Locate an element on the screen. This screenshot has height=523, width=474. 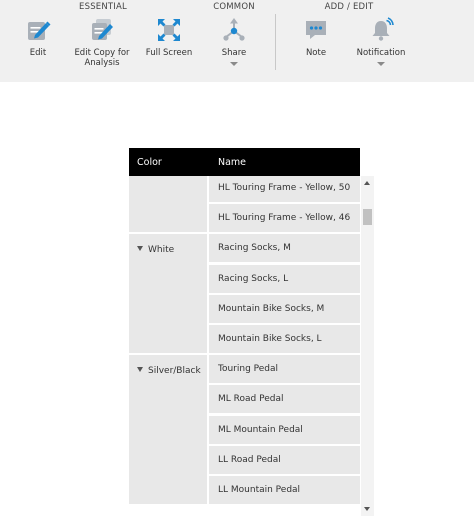
note-button: Note is located at coordinates (316, 45).